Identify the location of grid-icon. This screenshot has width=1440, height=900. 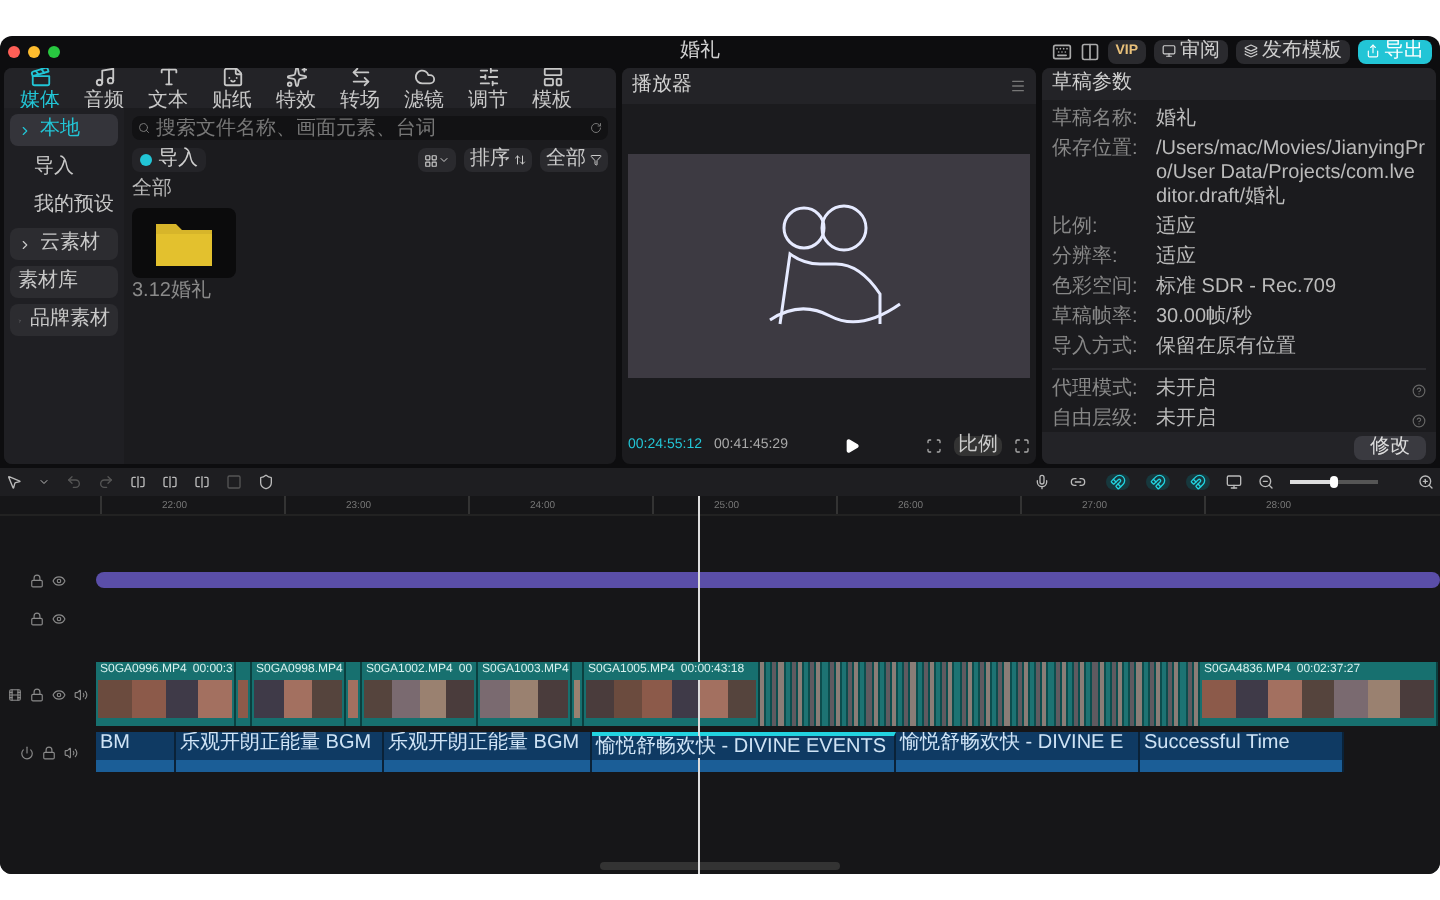
(431, 160).